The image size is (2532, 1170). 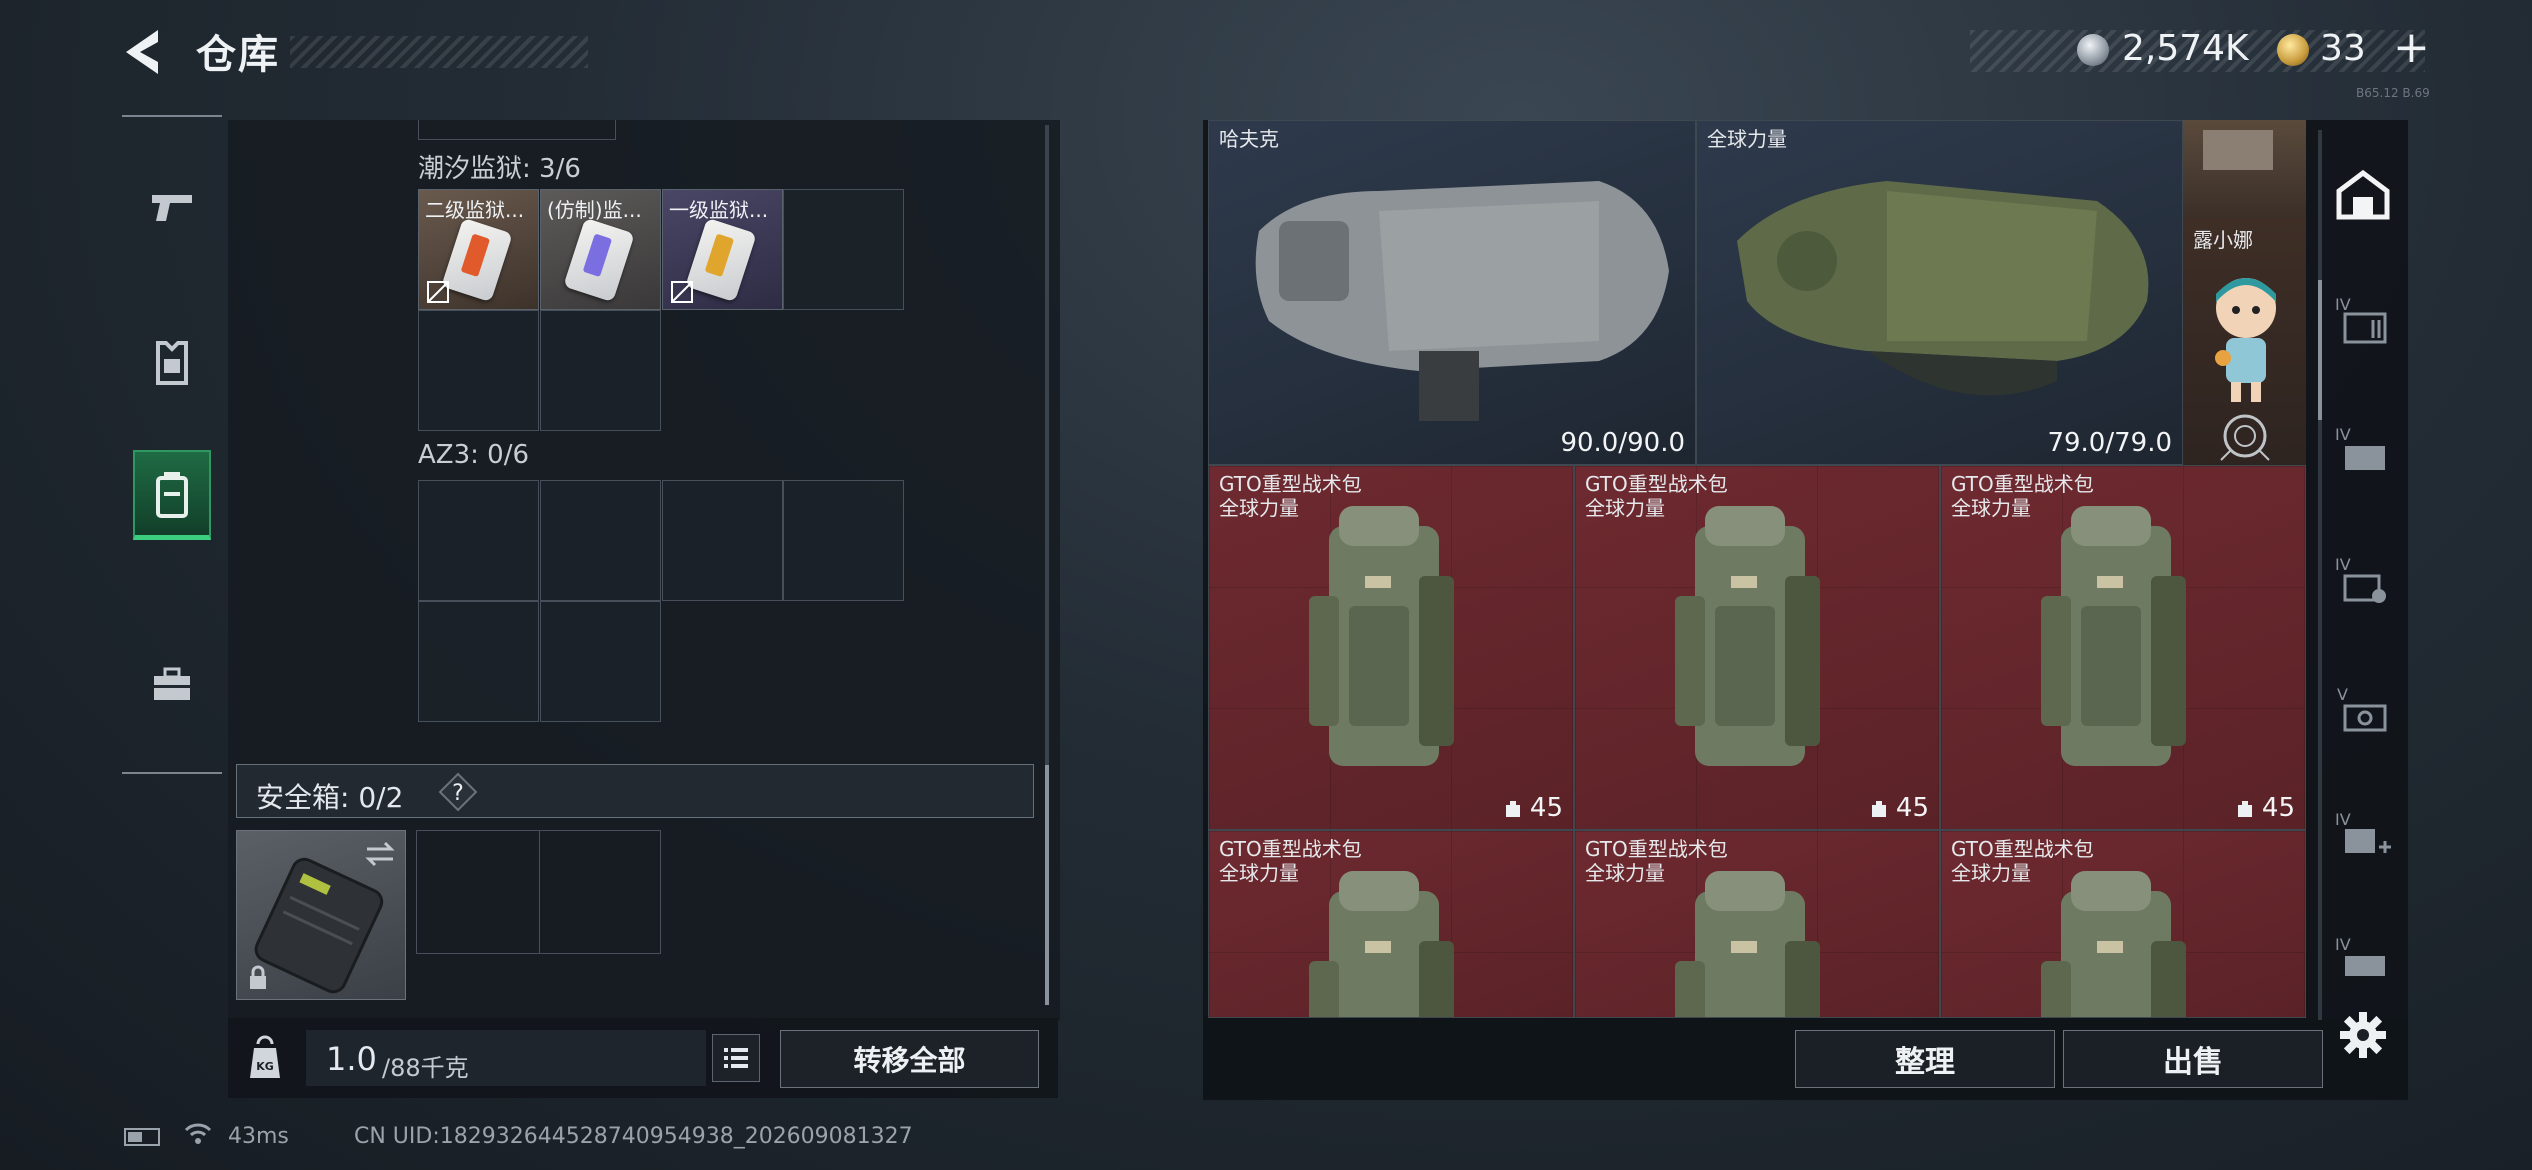 What do you see at coordinates (172, 685) in the screenshot?
I see `sidebar-item-toolbox` at bounding box center [172, 685].